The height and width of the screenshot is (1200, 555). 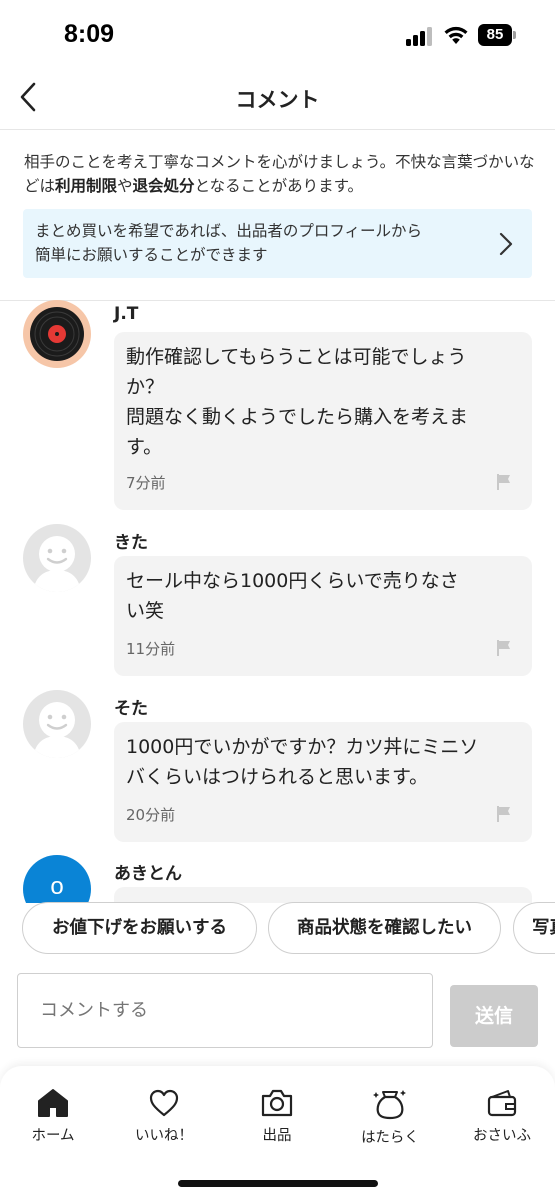 I want to click on comment-line: い笑, so click(x=145, y=611).